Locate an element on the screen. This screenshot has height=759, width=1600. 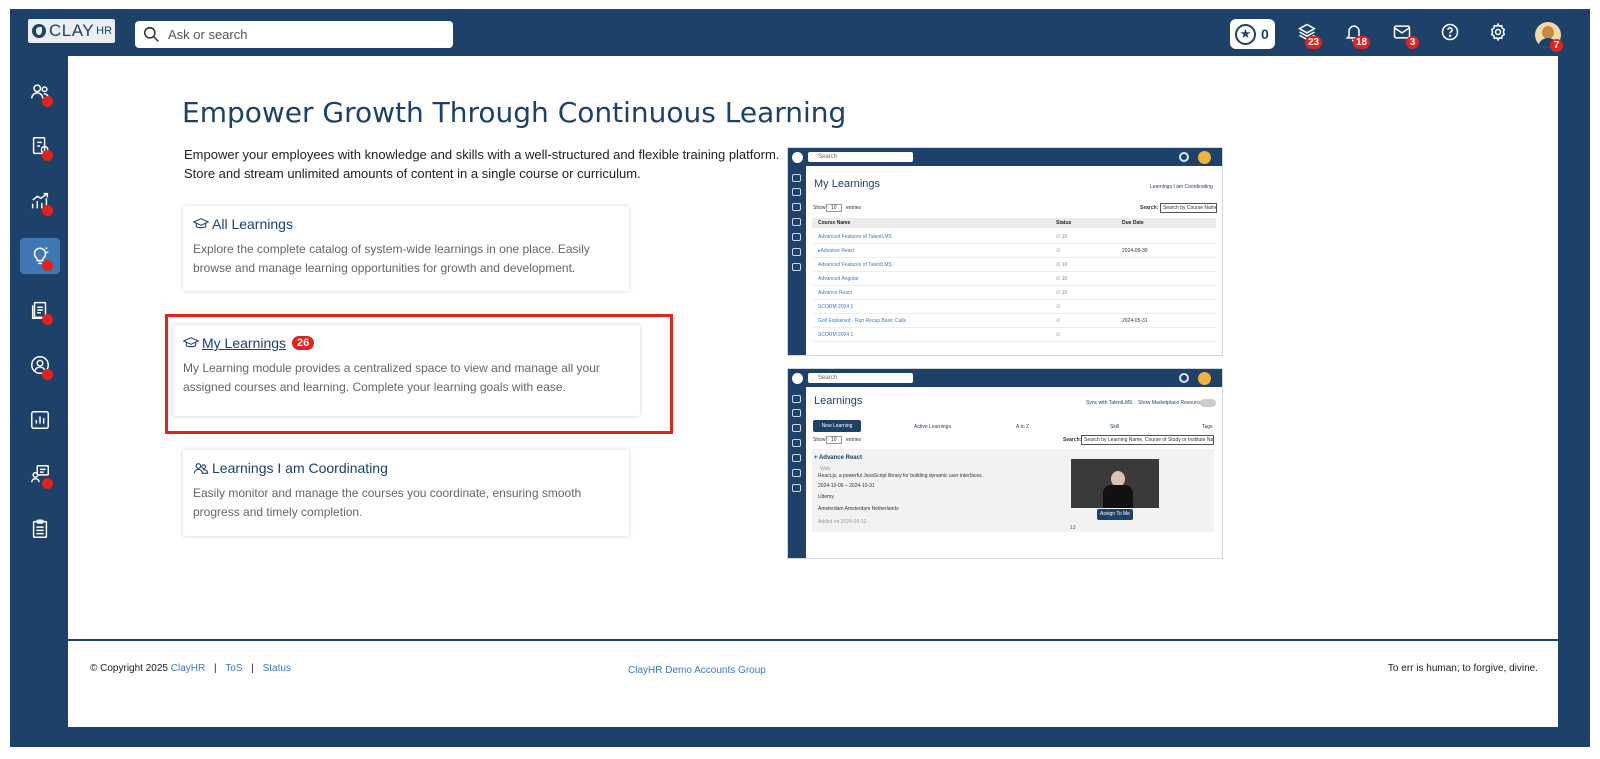
sidebar-item-tasks is located at coordinates (40, 529).